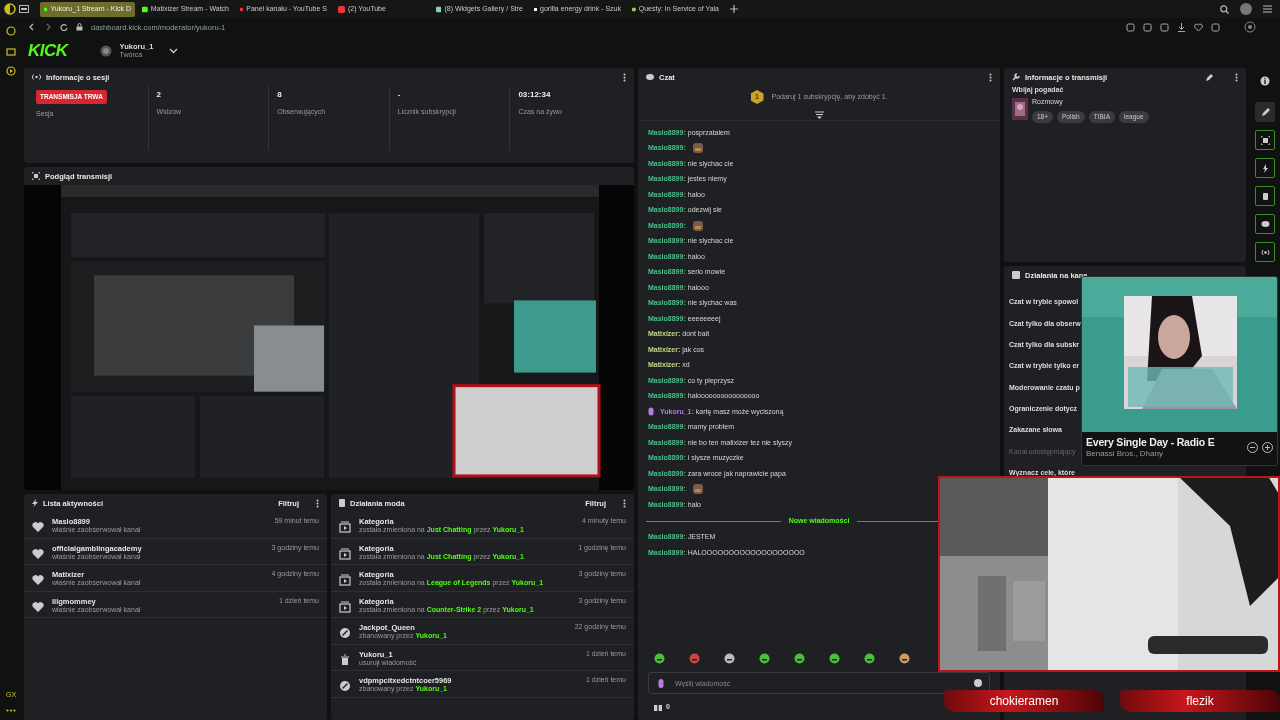 The height and width of the screenshot is (720, 1280). I want to click on chat-toggle-button, so click(1265, 224).